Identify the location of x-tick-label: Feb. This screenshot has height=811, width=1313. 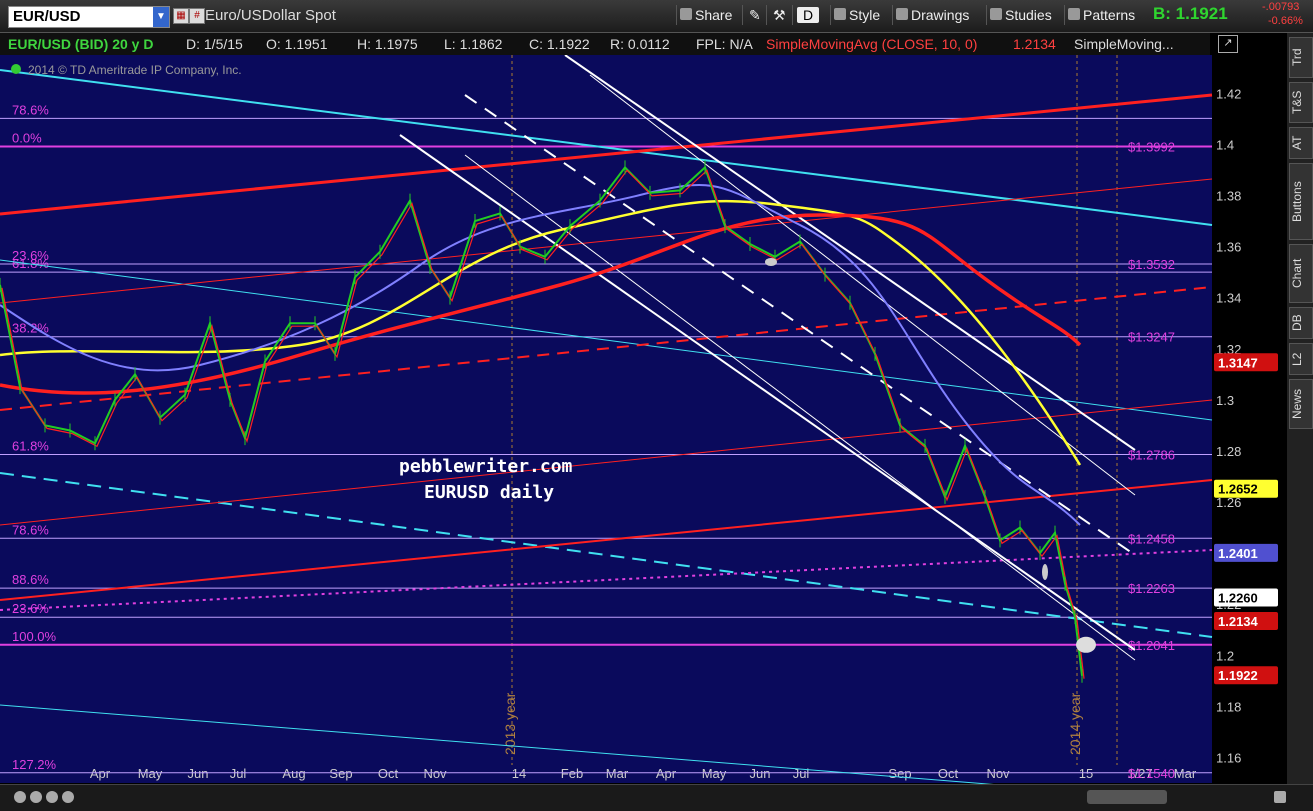
(572, 773).